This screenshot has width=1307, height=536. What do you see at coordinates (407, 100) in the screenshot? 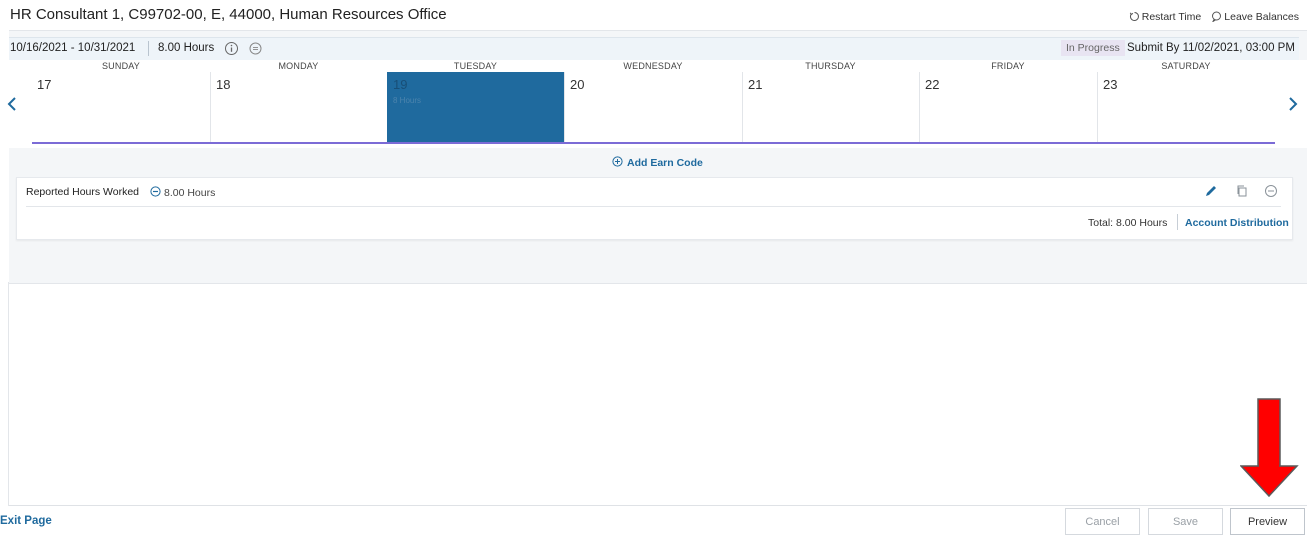
I see `day-hours: 8 Hours` at bounding box center [407, 100].